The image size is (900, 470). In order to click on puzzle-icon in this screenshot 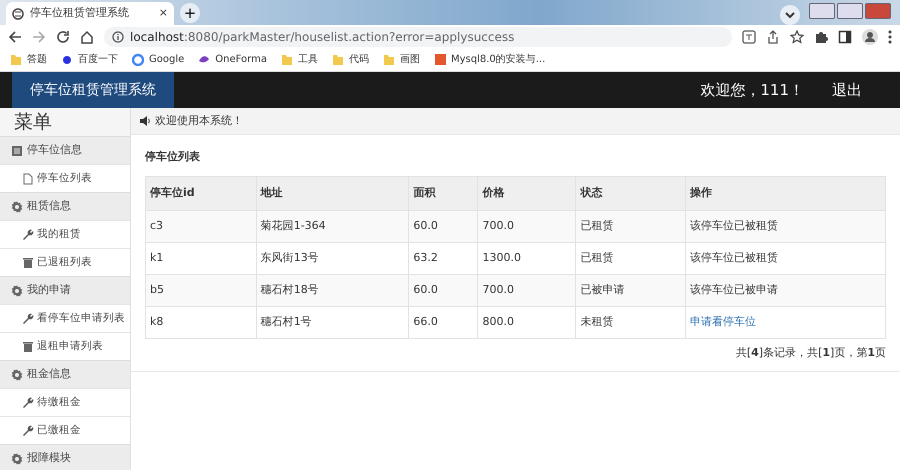, I will do `click(821, 37)`.